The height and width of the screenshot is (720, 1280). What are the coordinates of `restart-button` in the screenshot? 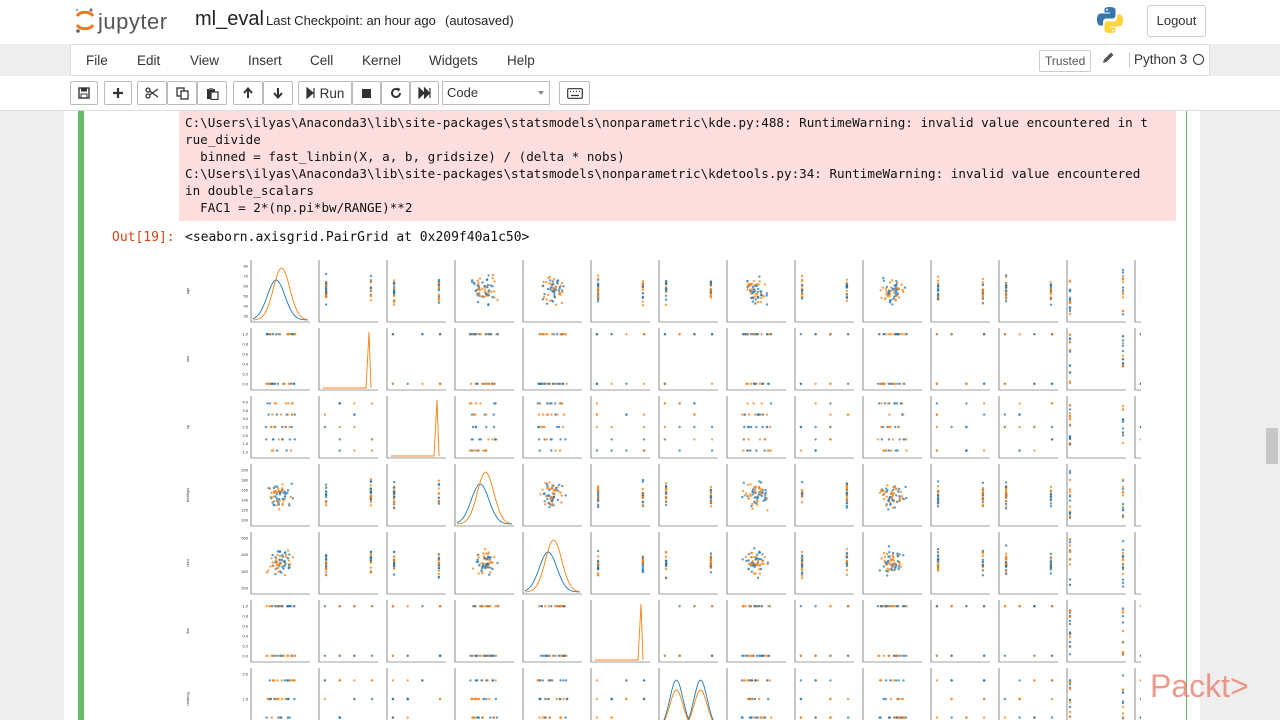 It's located at (395, 93).